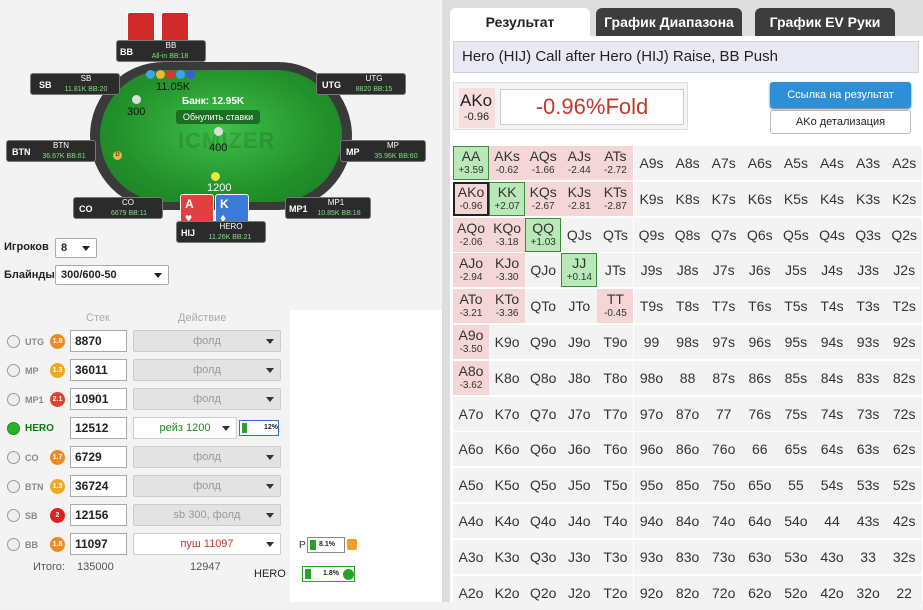 The image size is (923, 610). What do you see at coordinates (723, 270) in the screenshot?
I see `hand-cell: J7s` at bounding box center [723, 270].